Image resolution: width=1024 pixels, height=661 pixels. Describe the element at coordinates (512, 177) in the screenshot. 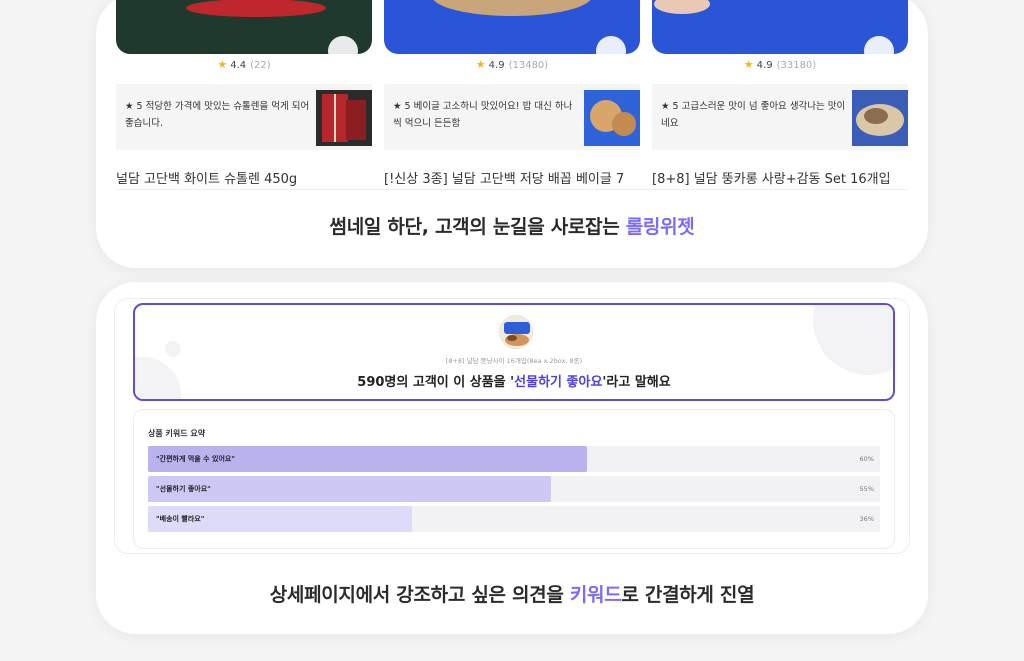

I see `product-name: [!신상 3종] 널담 고단백 저당 배꼽 베이글 7` at that location.